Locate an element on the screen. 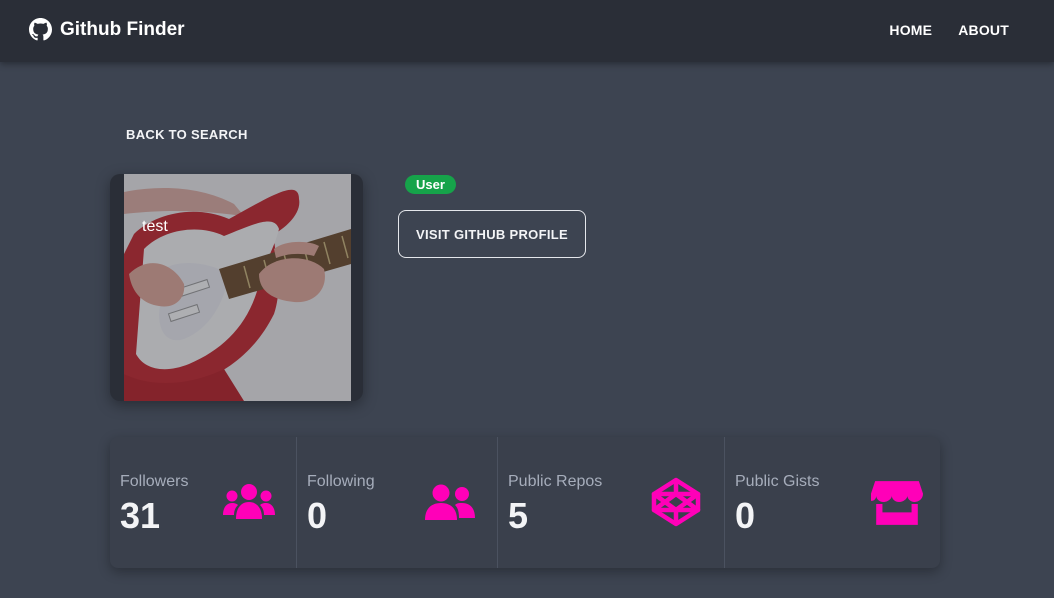  back-to-search-button: BACK TO SEARCH is located at coordinates (187, 134).